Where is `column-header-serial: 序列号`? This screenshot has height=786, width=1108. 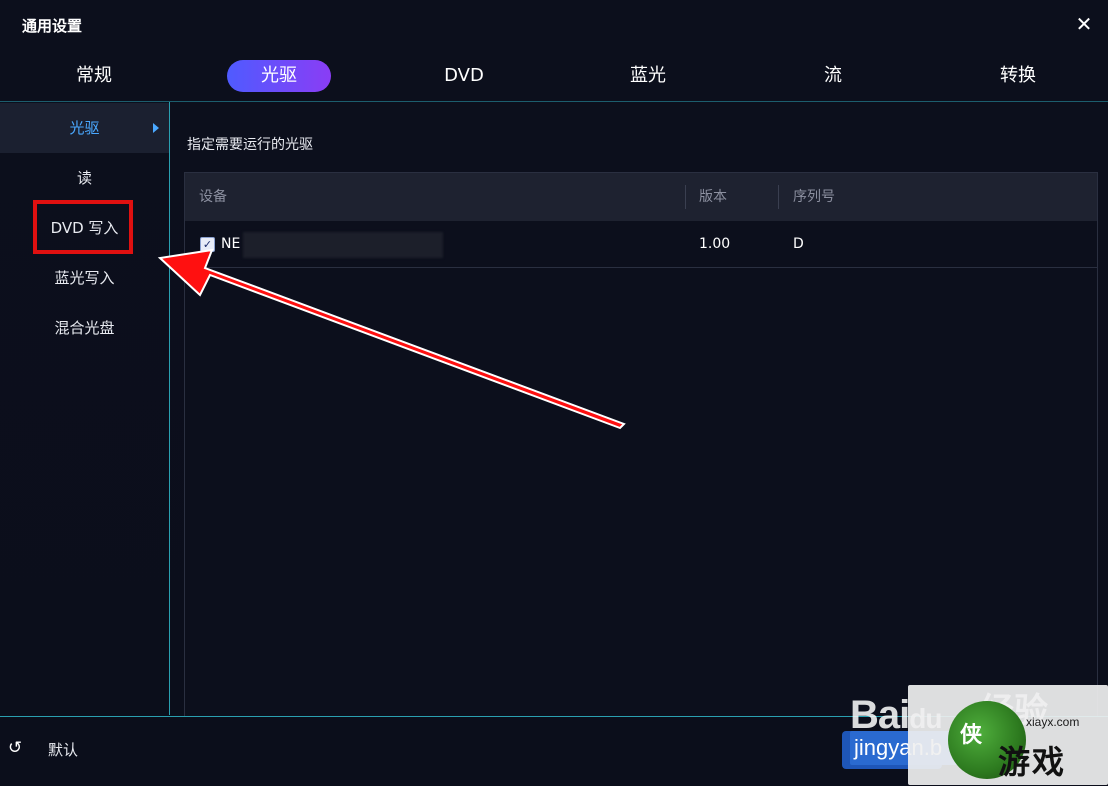
column-header-serial: 序列号 is located at coordinates (814, 197).